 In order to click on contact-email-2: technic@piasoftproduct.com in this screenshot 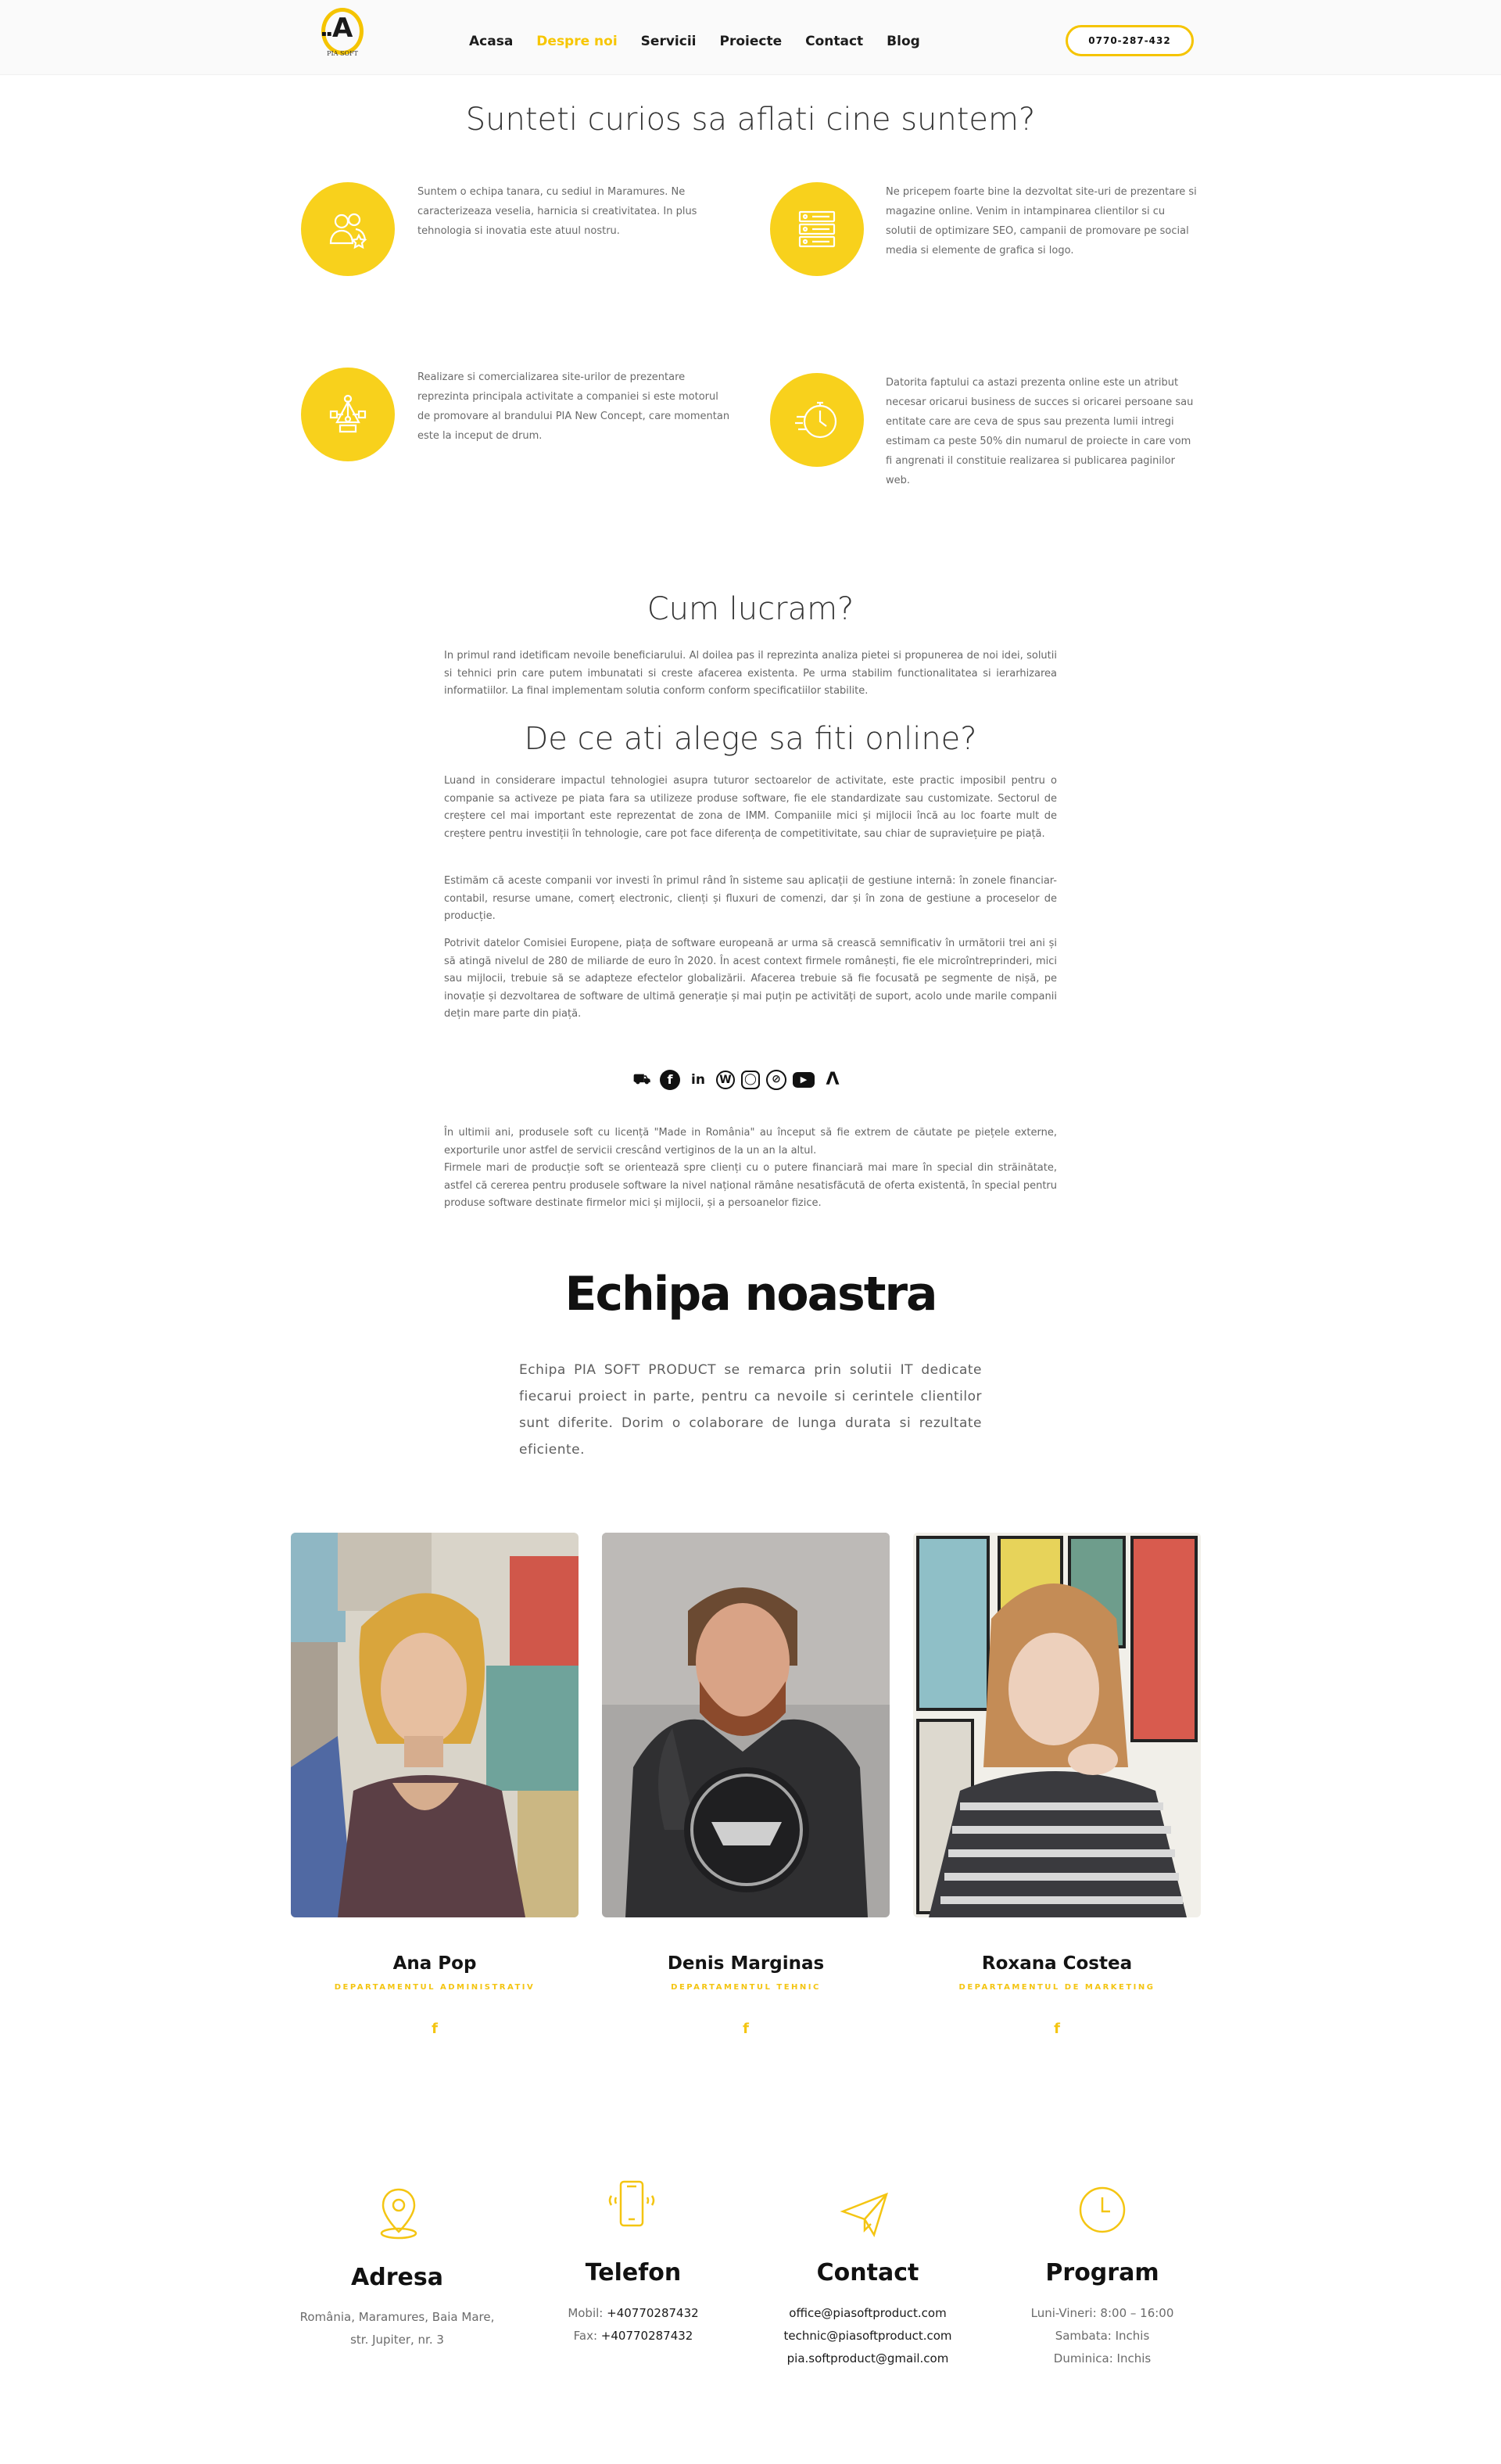, I will do `click(867, 2336)`.